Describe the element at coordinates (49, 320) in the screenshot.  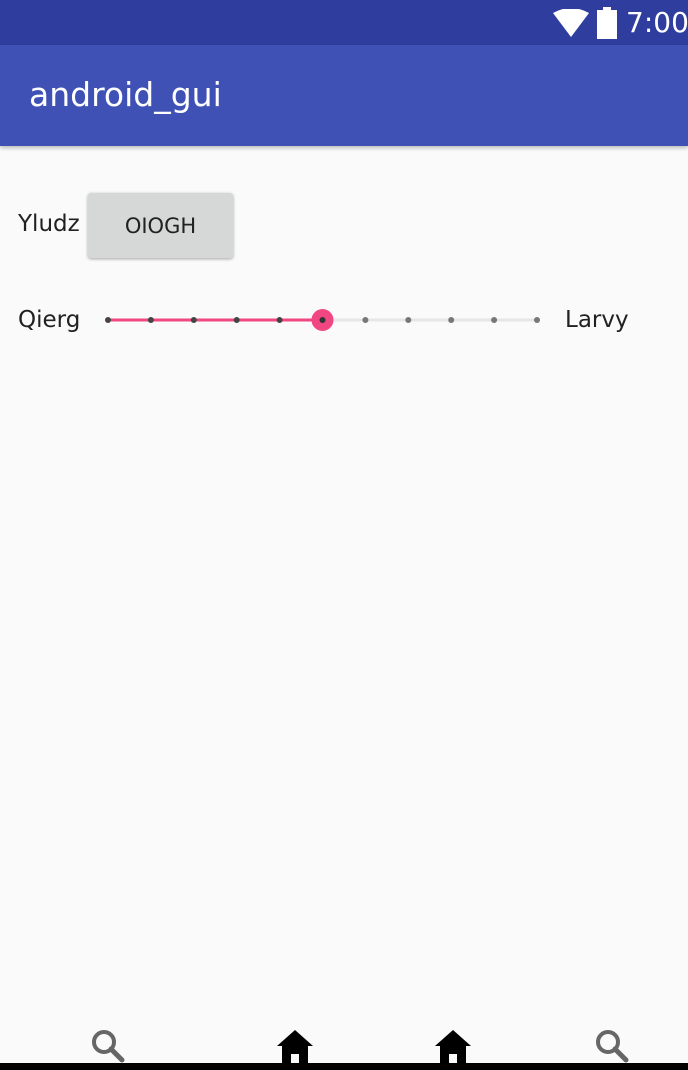
I see `qierg-label: Qierg` at that location.